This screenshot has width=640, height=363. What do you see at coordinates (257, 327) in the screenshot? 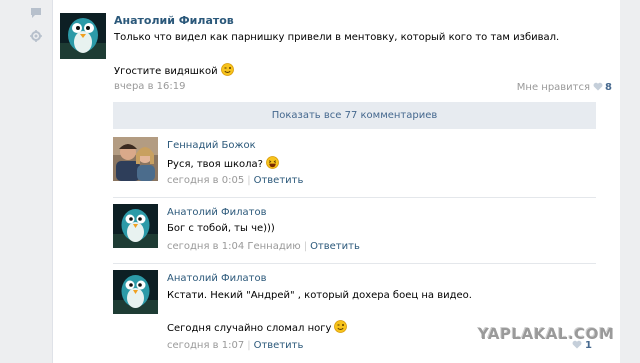
I see `comment-text-line2: Сегодня случайно сломал ногу` at bounding box center [257, 327].